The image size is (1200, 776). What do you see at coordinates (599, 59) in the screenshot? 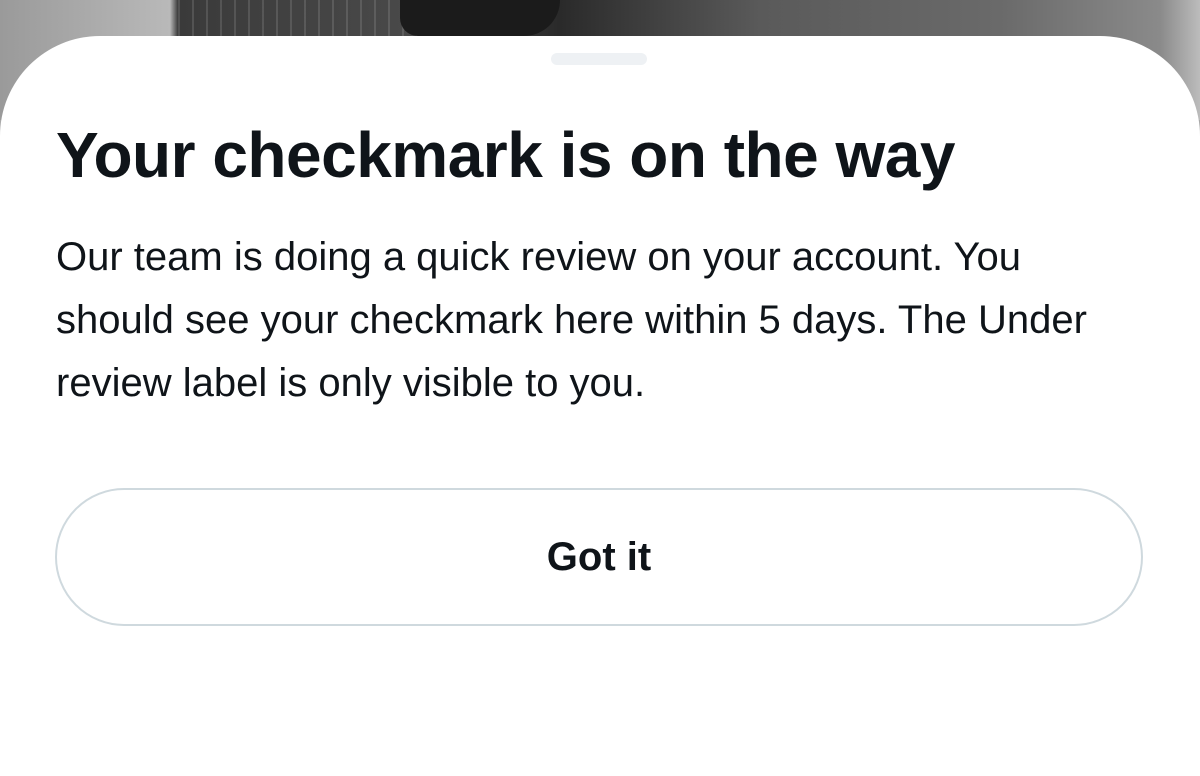
I see `sheet-drag-handle` at bounding box center [599, 59].